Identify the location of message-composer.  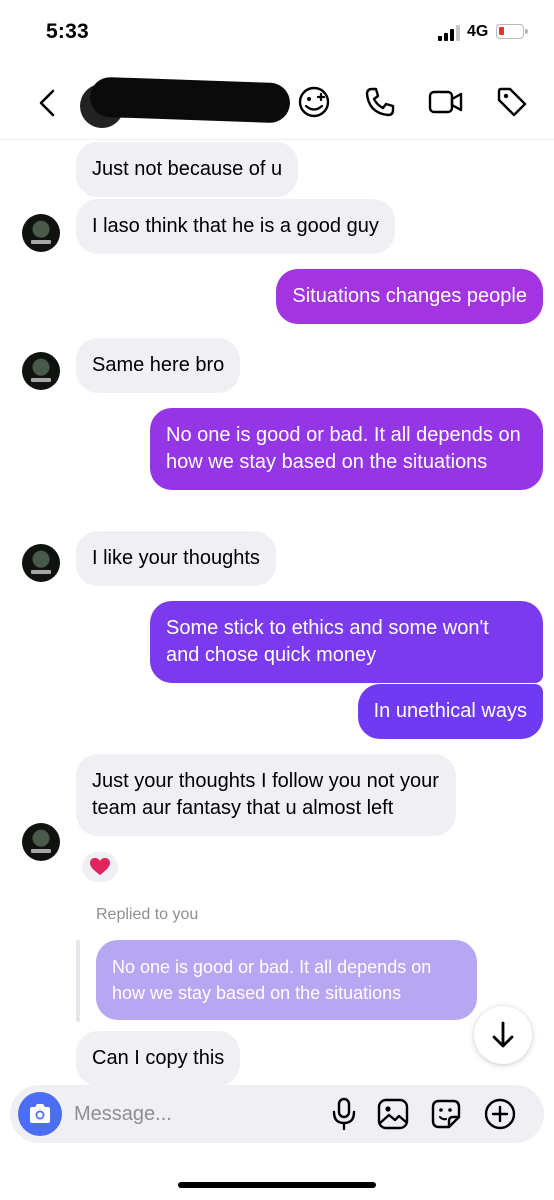
(277, 1114).